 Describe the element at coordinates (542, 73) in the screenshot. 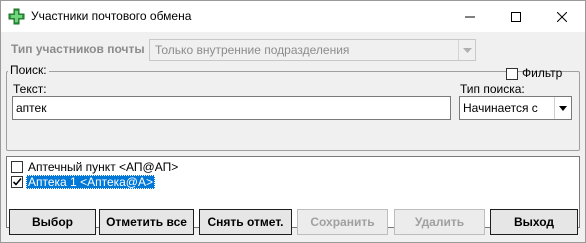

I see `filter-label: Фильтр` at that location.